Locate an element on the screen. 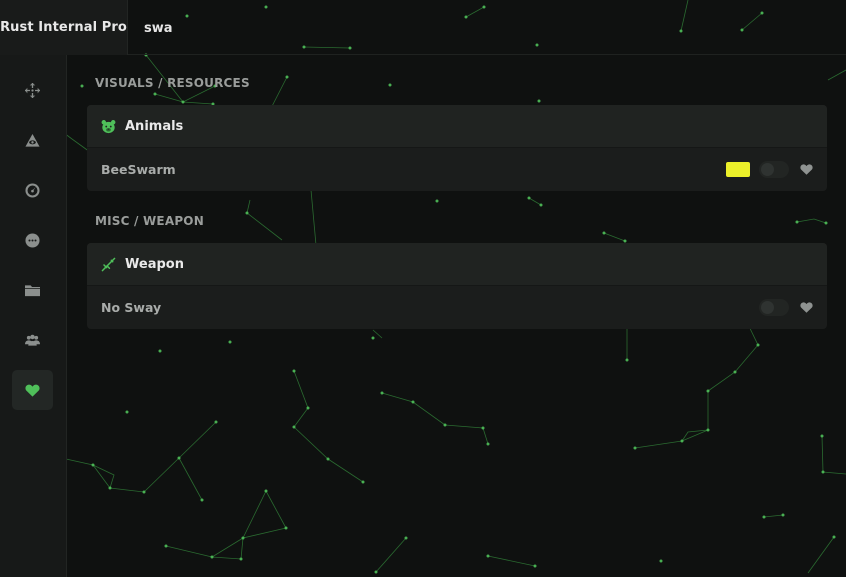 This screenshot has height=577, width=846. sidebar-item-aimbot is located at coordinates (32, 90).